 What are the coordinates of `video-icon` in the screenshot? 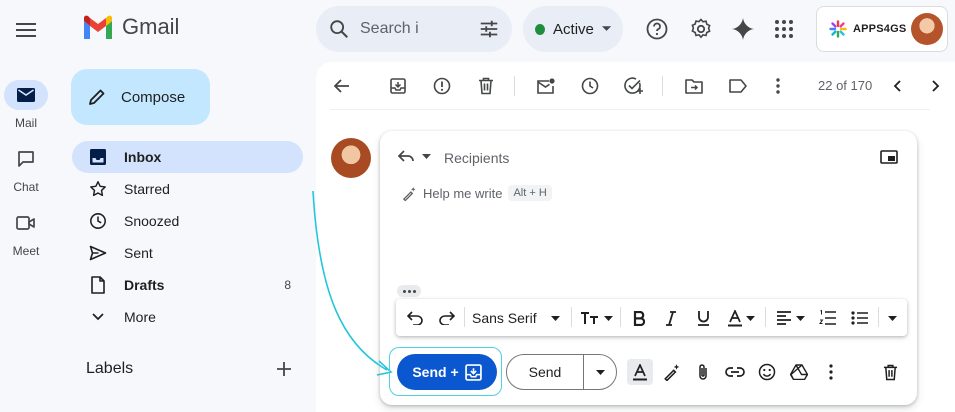 It's located at (25, 223).